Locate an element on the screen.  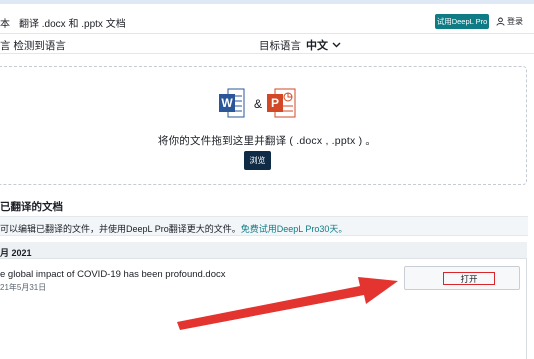
open-document-button: 打开 is located at coordinates (462, 278).